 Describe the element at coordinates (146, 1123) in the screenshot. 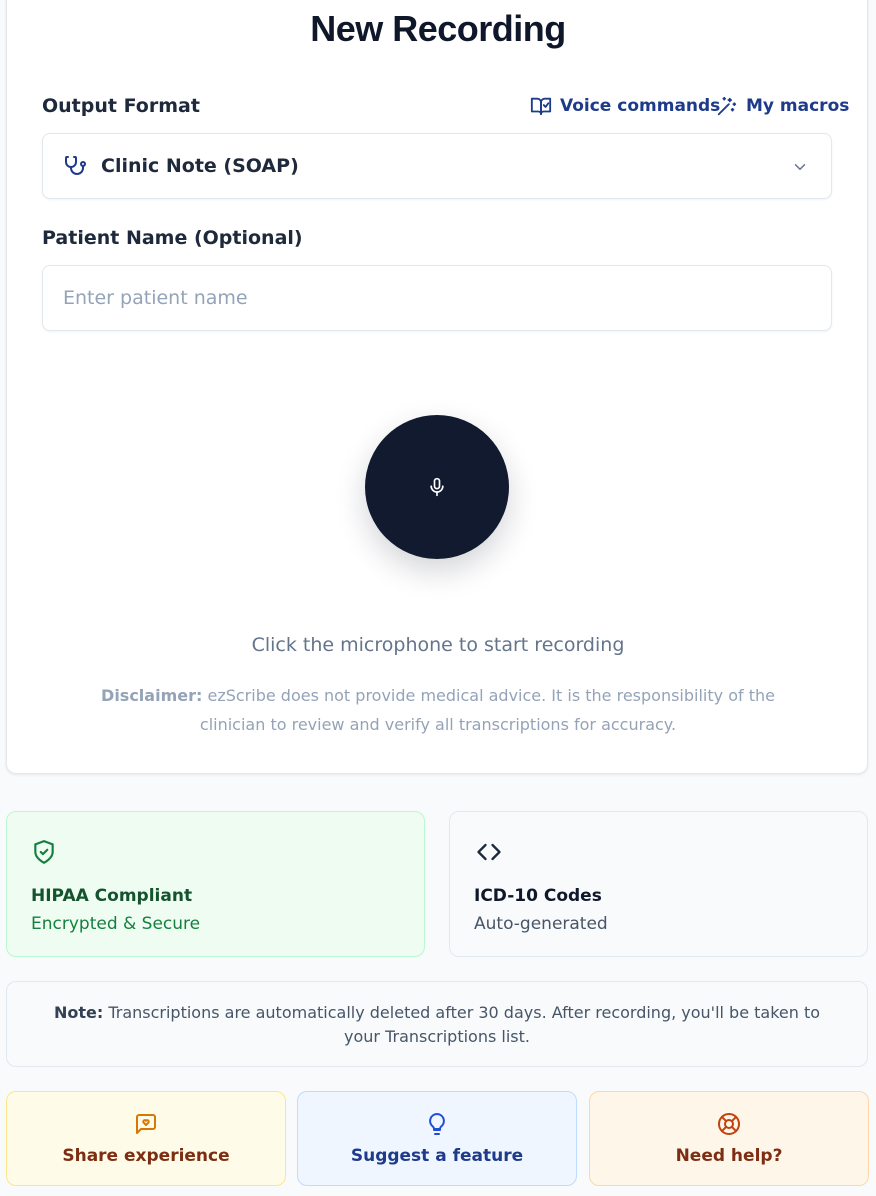

I see `message-heart-icon` at that location.